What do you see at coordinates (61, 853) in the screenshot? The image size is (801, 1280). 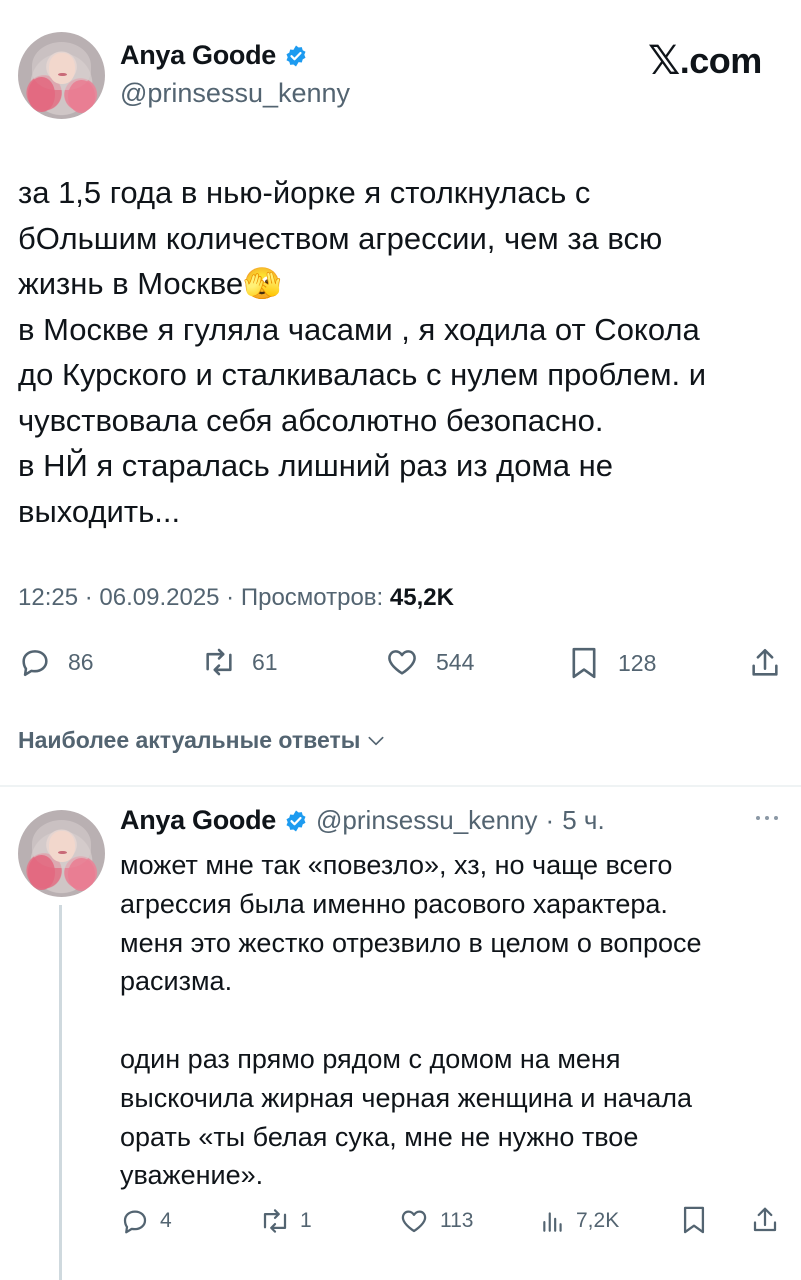 I see `reply-author-avatar` at bounding box center [61, 853].